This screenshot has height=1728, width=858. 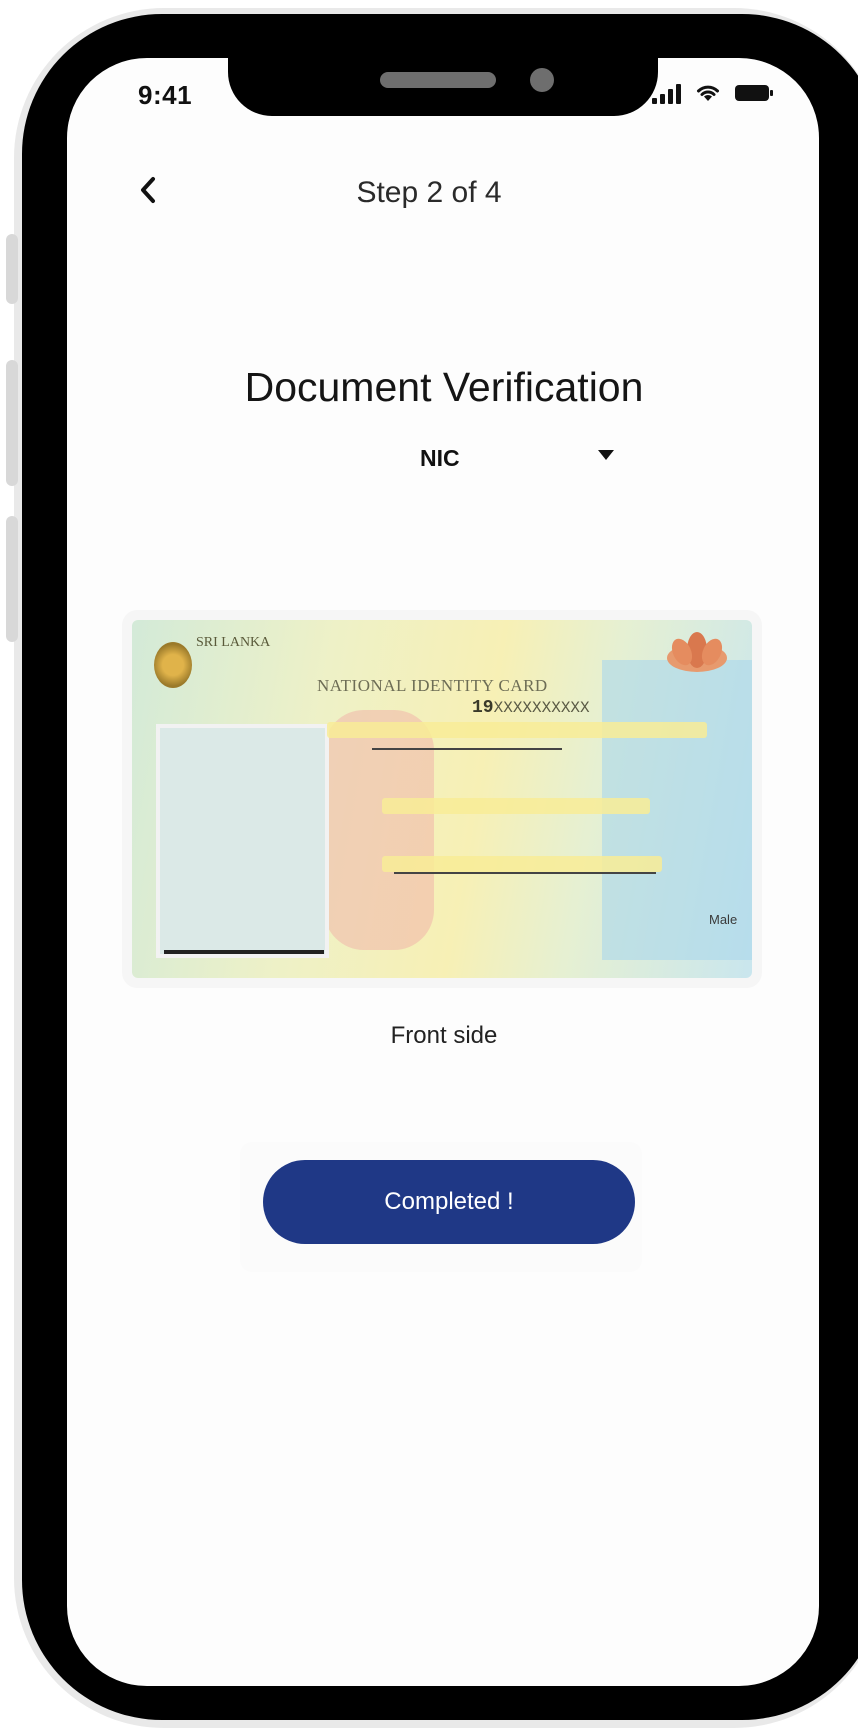 I want to click on volume-down-button, so click(x=12, y=579).